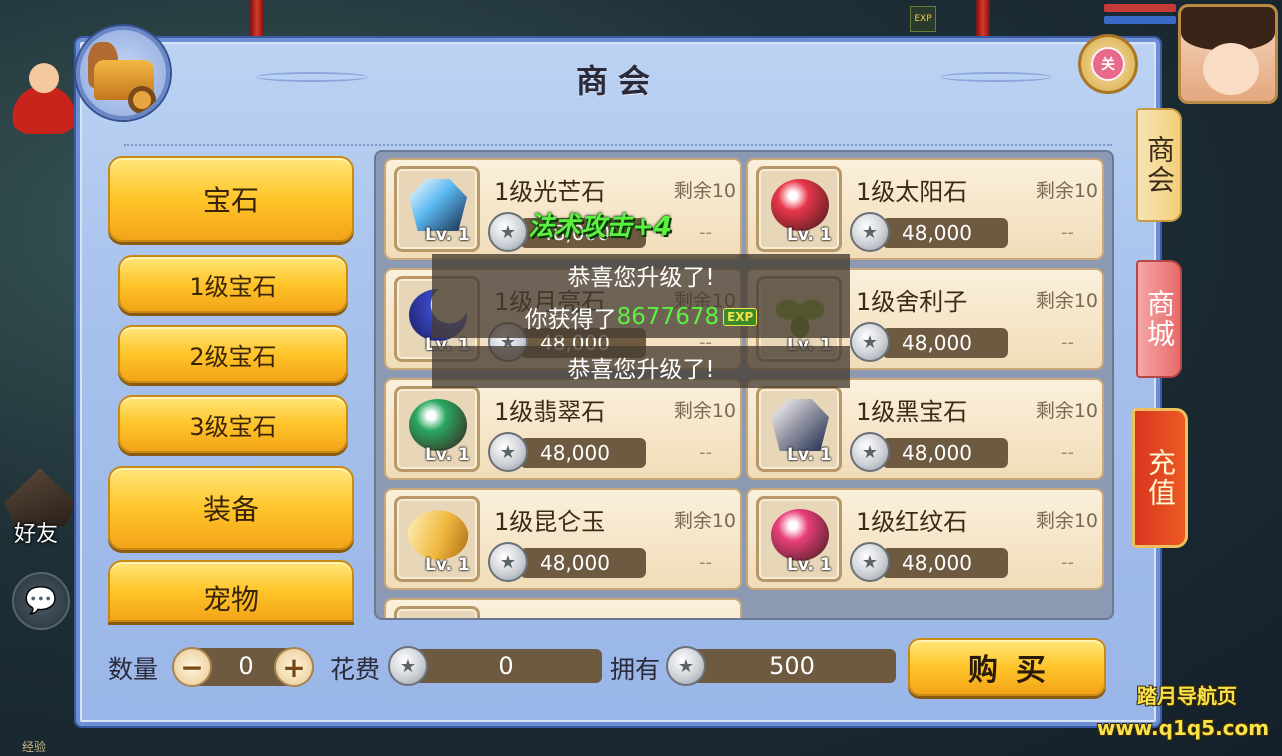  I want to click on item-name: 1级舍利子, so click(912, 302).